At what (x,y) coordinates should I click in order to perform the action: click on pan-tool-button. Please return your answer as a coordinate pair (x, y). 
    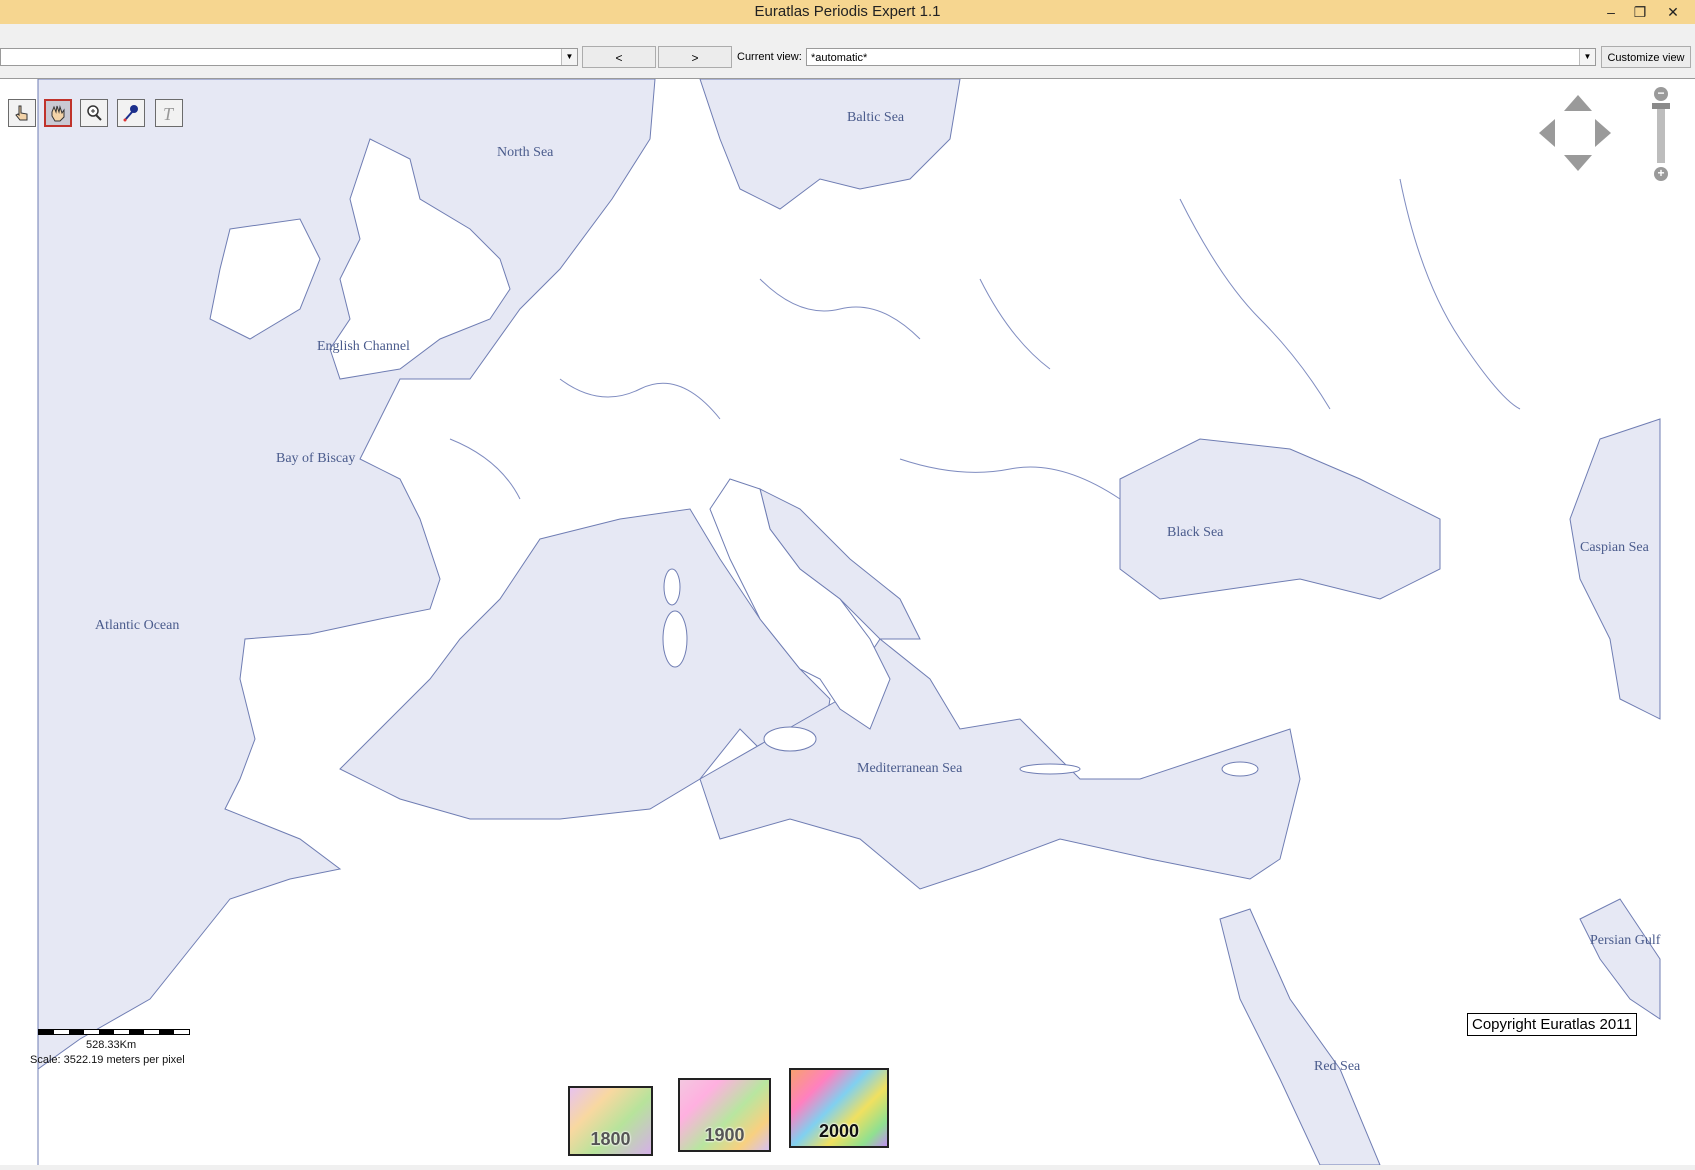
    Looking at the image, I should click on (58, 113).